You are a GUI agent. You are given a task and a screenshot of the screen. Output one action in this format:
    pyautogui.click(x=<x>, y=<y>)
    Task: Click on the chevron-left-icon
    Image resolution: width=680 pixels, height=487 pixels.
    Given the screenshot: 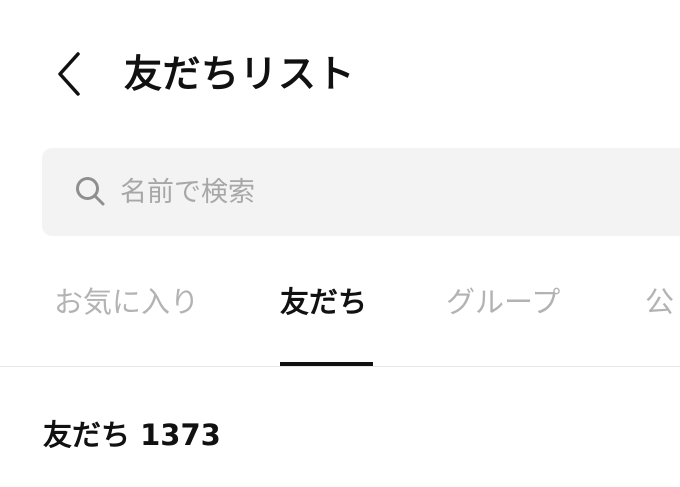 What is the action you would take?
    pyautogui.click(x=70, y=74)
    